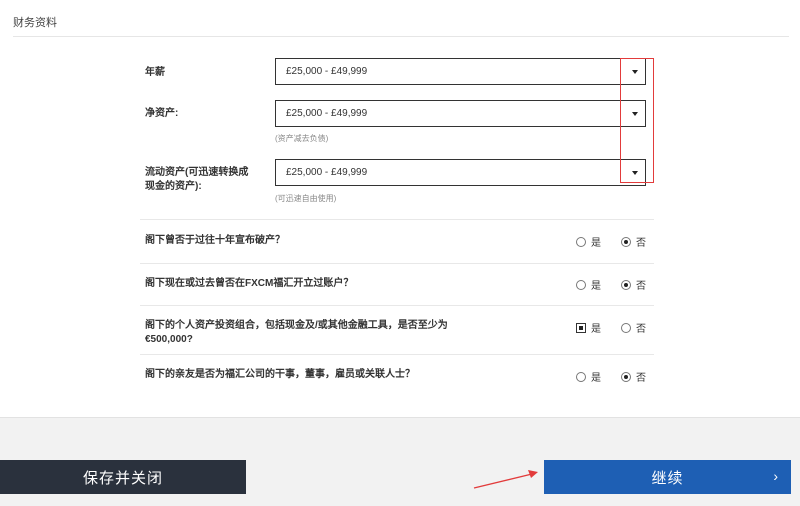  I want to click on question-row-related-party: 阁下的亲友是否为福汇公司的干事，董事，雇员或关联人士？ 是 否, so click(397, 375).